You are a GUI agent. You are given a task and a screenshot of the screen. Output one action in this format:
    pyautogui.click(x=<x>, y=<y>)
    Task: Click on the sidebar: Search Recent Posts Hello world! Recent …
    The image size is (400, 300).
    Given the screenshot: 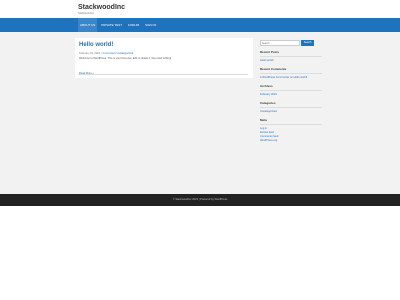 What is the action you would take?
    pyautogui.click(x=291, y=90)
    